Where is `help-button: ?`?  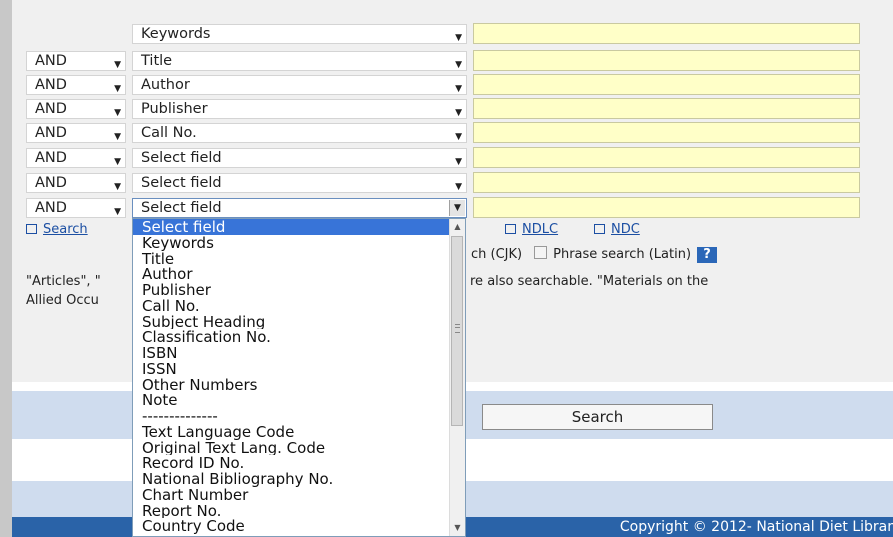
help-button: ? is located at coordinates (707, 255).